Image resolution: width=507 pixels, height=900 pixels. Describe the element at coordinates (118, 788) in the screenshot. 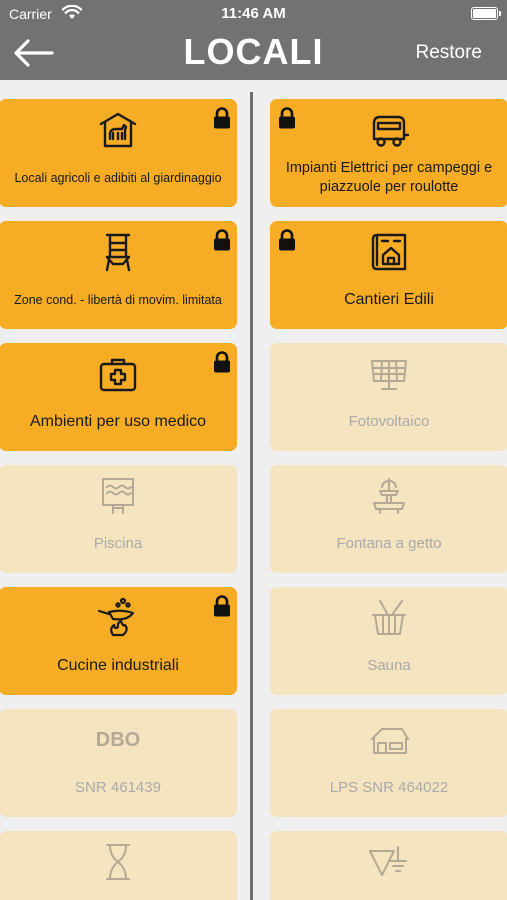

I see `tile-label: SNR 461439` at that location.